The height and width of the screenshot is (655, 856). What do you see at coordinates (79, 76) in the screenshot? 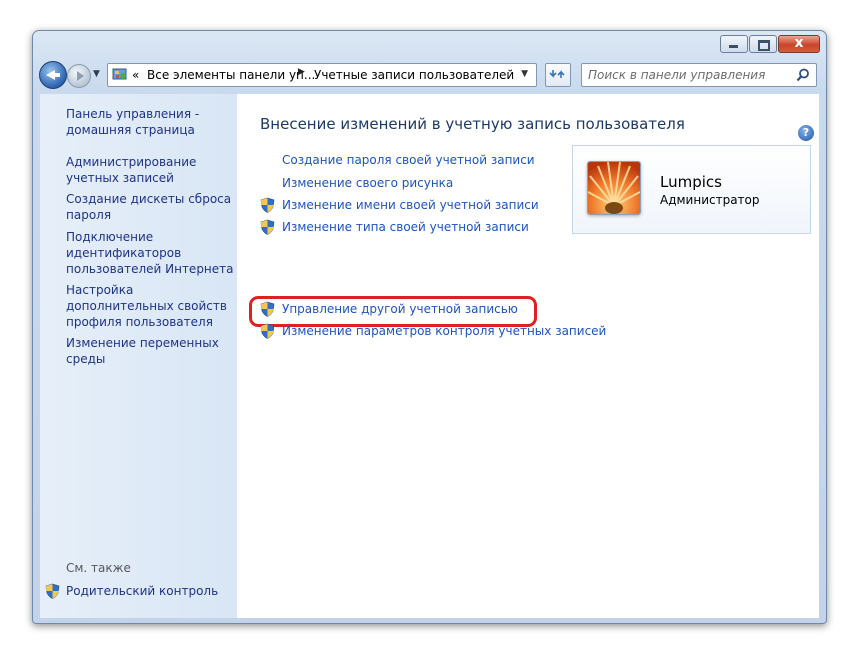
I see `forward-button` at bounding box center [79, 76].